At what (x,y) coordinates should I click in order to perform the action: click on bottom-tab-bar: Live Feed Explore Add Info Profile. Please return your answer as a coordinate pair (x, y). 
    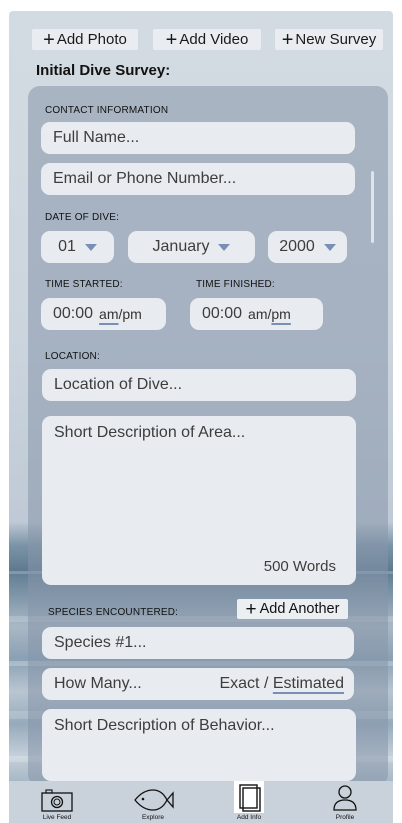
    Looking at the image, I should click on (201, 802).